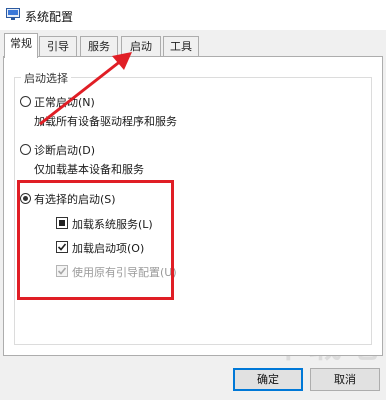 This screenshot has width=386, height=400. I want to click on highlight-box, so click(95, 240).